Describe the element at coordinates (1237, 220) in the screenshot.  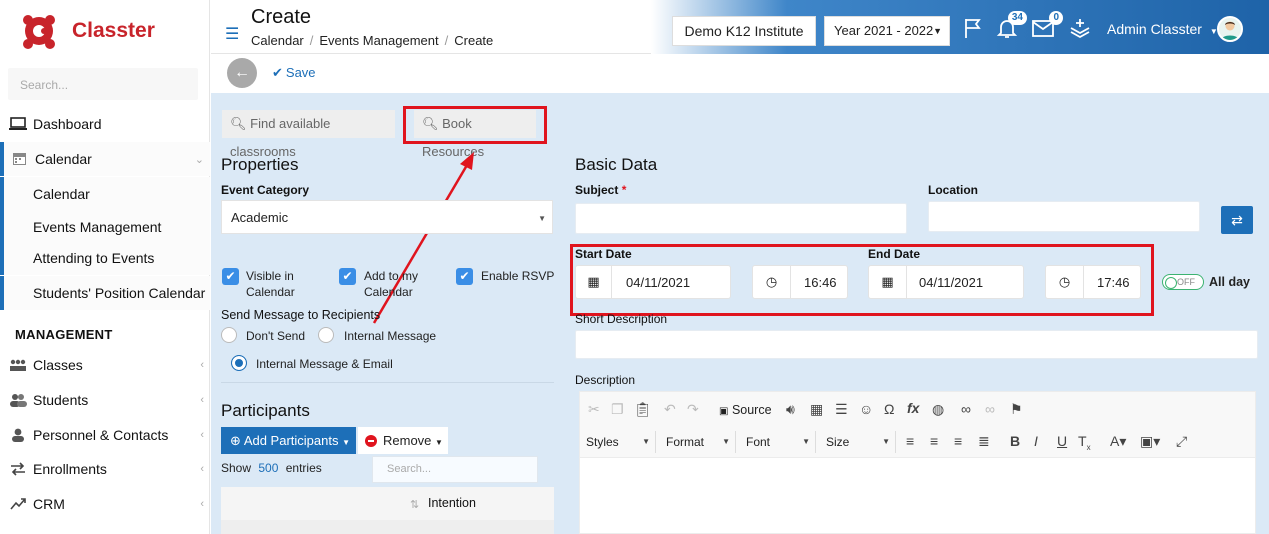
I see `swap-button: ⇄` at that location.